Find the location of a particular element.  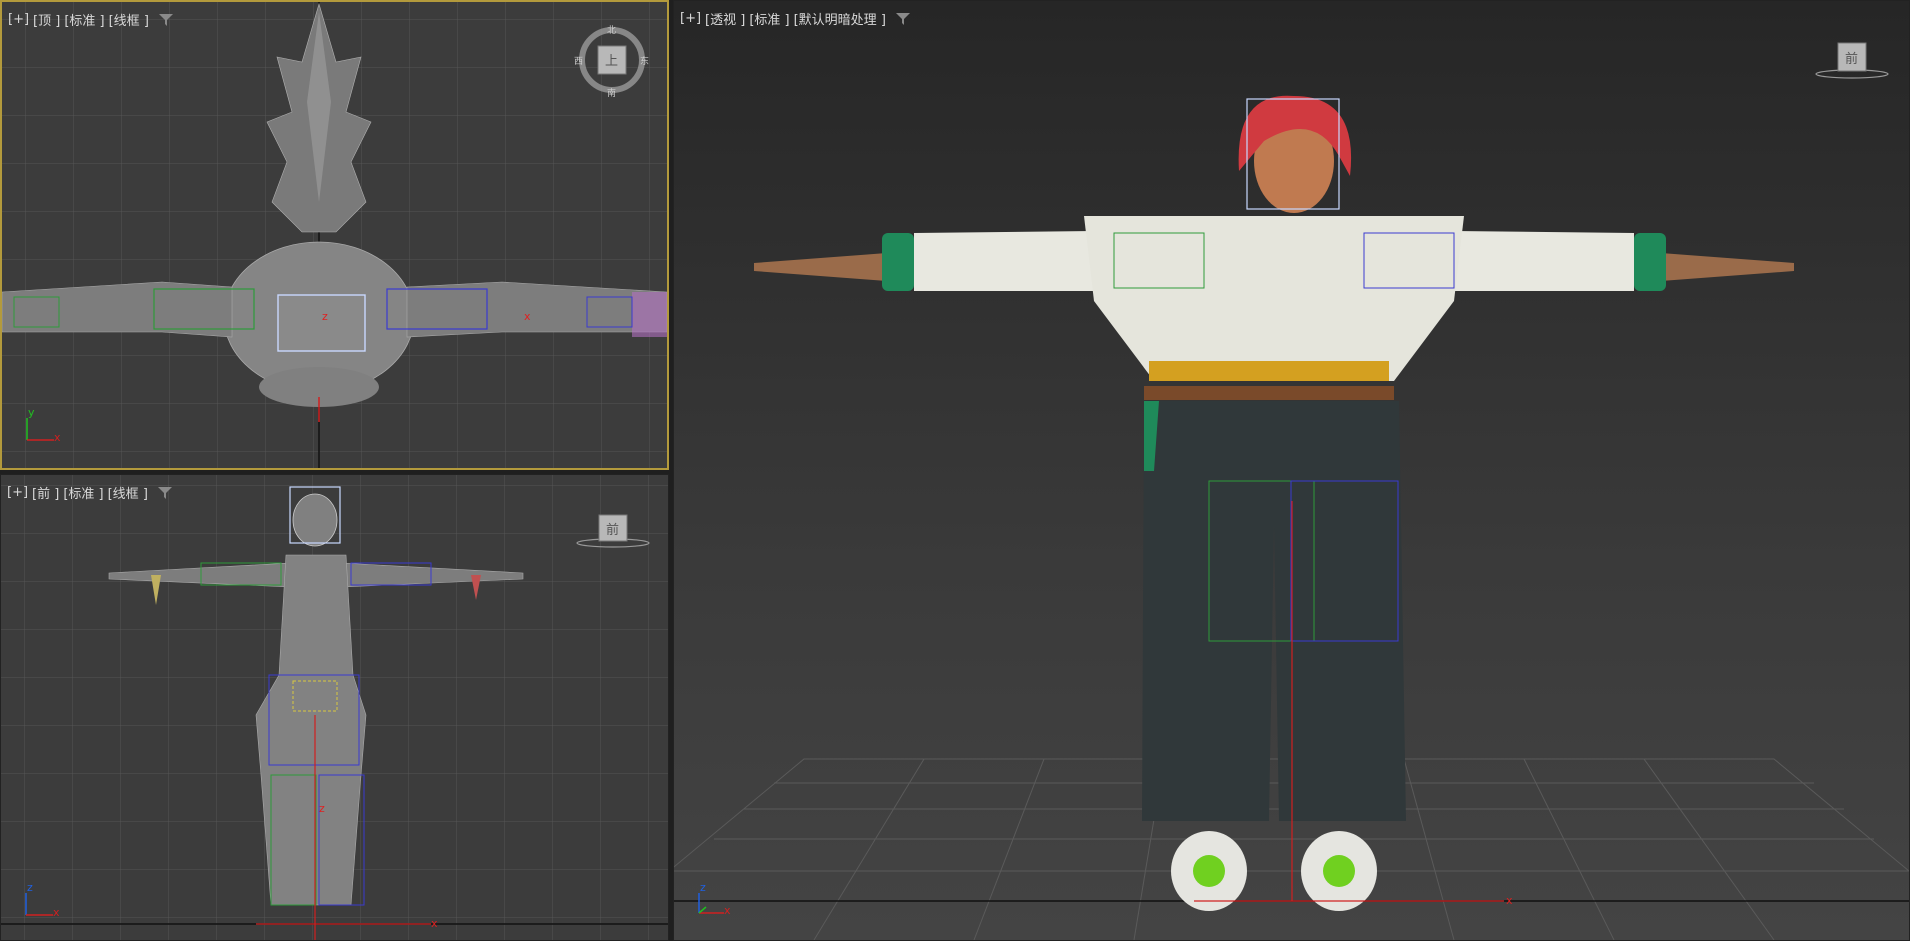

top-viewport-label: [+] [顶 ] [标准 ] [线框 ] is located at coordinates (90, 19).